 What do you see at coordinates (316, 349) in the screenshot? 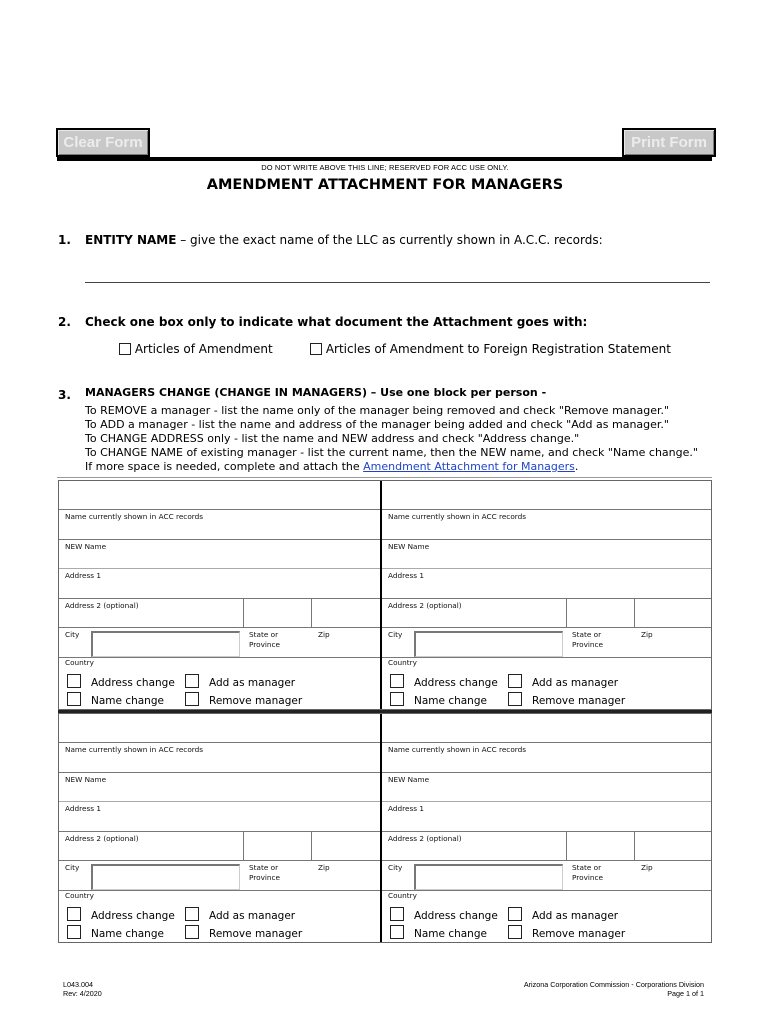
I see `foreign-registration-checkbox` at bounding box center [316, 349].